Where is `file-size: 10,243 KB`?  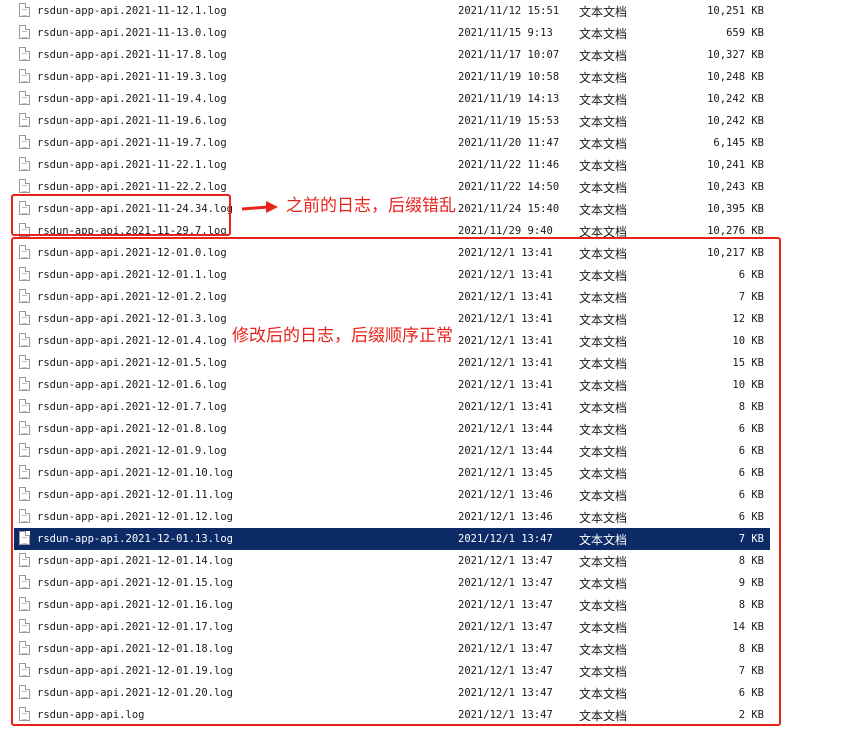
file-size: 10,243 KB is located at coordinates (735, 187).